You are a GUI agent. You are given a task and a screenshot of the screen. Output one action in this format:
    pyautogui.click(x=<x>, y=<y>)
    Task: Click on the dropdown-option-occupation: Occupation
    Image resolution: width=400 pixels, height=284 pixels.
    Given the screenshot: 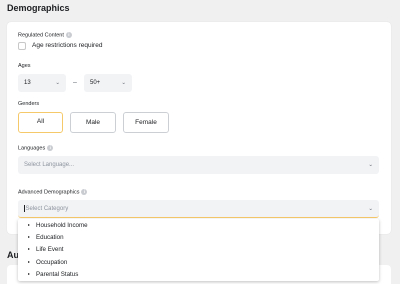 What is the action you would take?
    pyautogui.click(x=47, y=263)
    